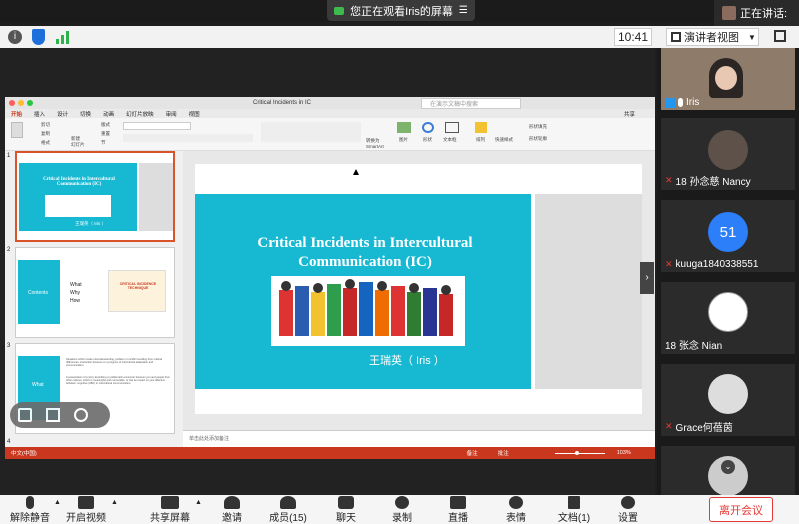 The height and width of the screenshot is (524, 799). I want to click on collapse-sidebar-icon: ›, so click(647, 278).